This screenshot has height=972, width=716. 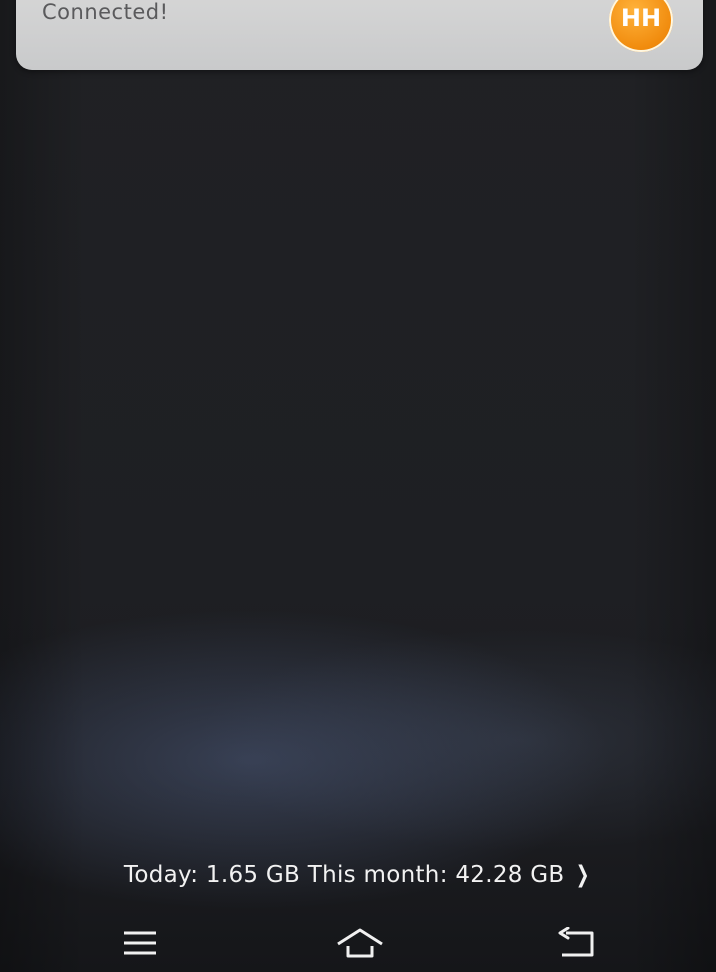 I want to click on data-usage-text: Today: 1.65 GB This month: 42.28 GB, so click(x=344, y=875).